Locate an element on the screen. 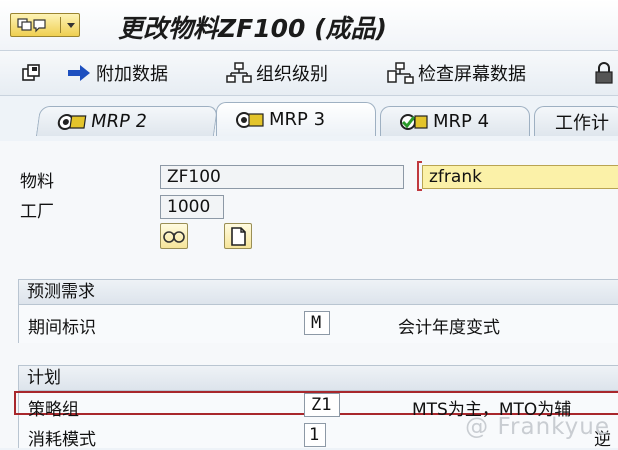 The height and width of the screenshot is (450, 618). tab-mrp-4-label: MRP 4 is located at coordinates (461, 121).